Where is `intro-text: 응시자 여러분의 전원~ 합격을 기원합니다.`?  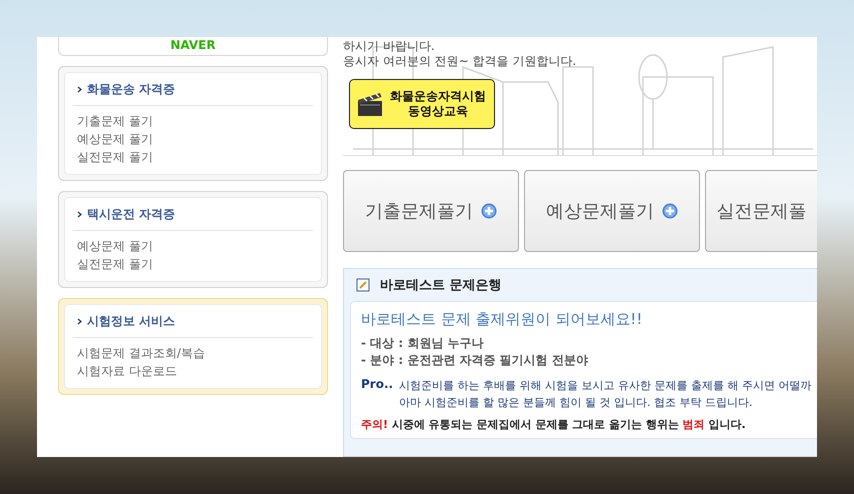
intro-text: 응시자 여러분의 전원~ 합격을 기원합니다. is located at coordinates (460, 61).